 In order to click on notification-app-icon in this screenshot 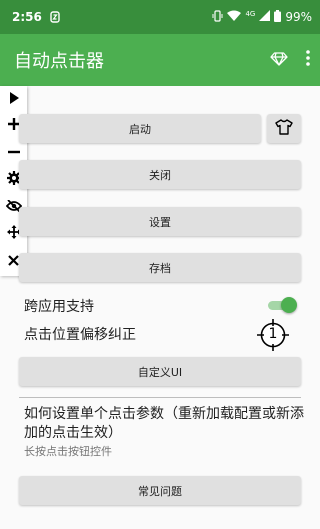, I will do `click(55, 17)`.